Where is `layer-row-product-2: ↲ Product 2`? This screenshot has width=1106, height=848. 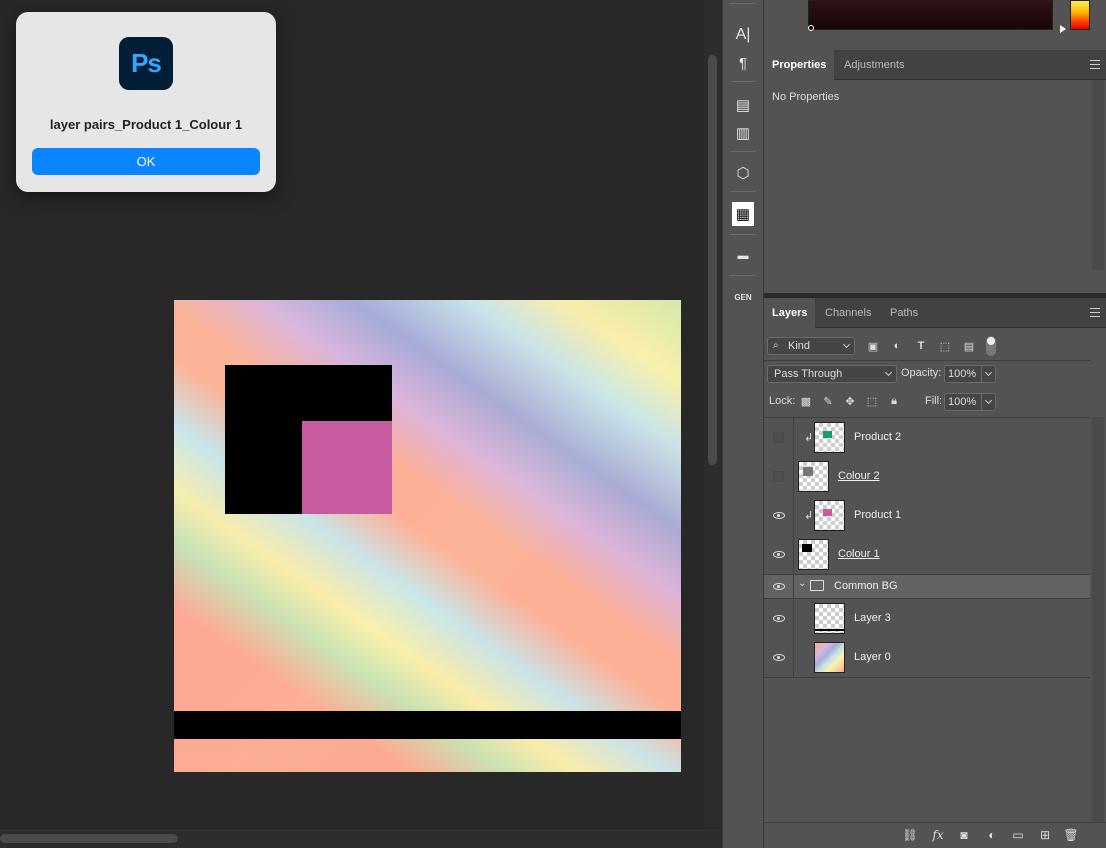 layer-row-product-2: ↲ Product 2 is located at coordinates (927, 437).